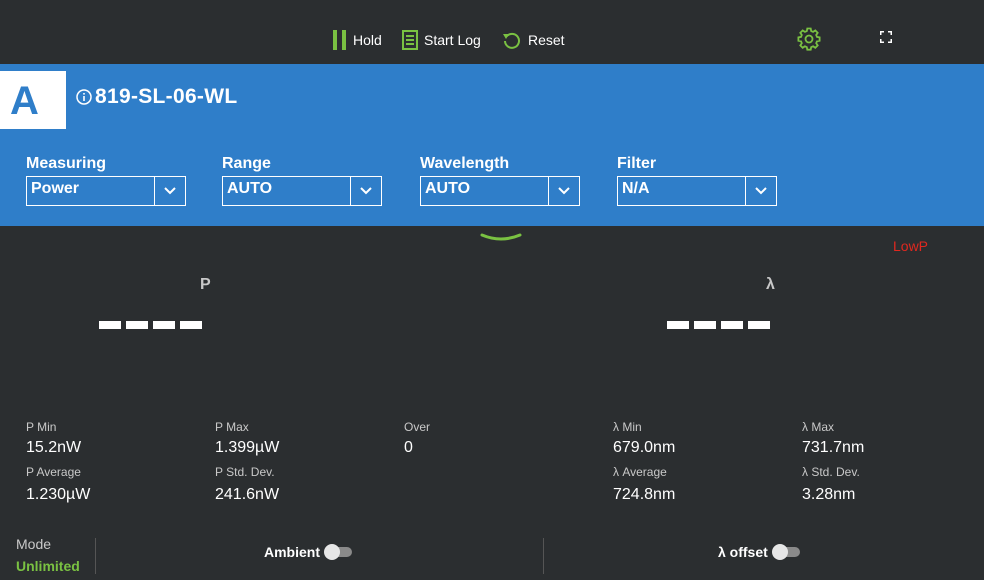 The height and width of the screenshot is (580, 984). What do you see at coordinates (833, 447) in the screenshot?
I see `lambda-max-value: 731.7nm` at bounding box center [833, 447].